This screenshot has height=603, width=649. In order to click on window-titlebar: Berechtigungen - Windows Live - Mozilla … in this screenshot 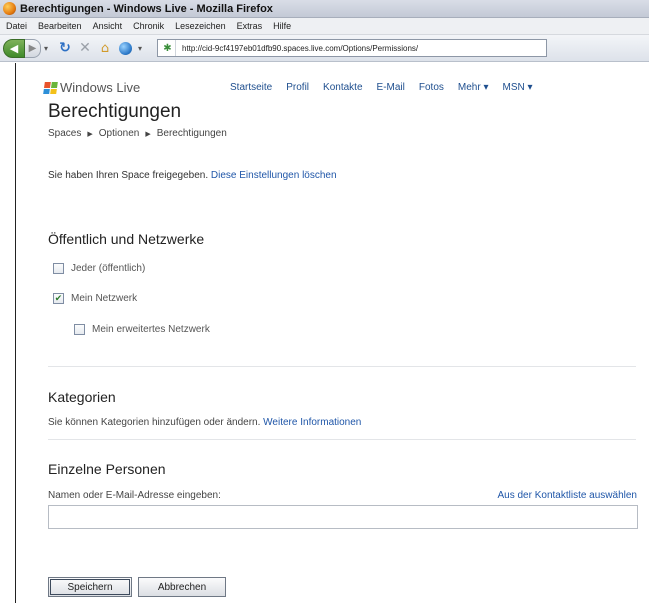, I will do `click(324, 9)`.